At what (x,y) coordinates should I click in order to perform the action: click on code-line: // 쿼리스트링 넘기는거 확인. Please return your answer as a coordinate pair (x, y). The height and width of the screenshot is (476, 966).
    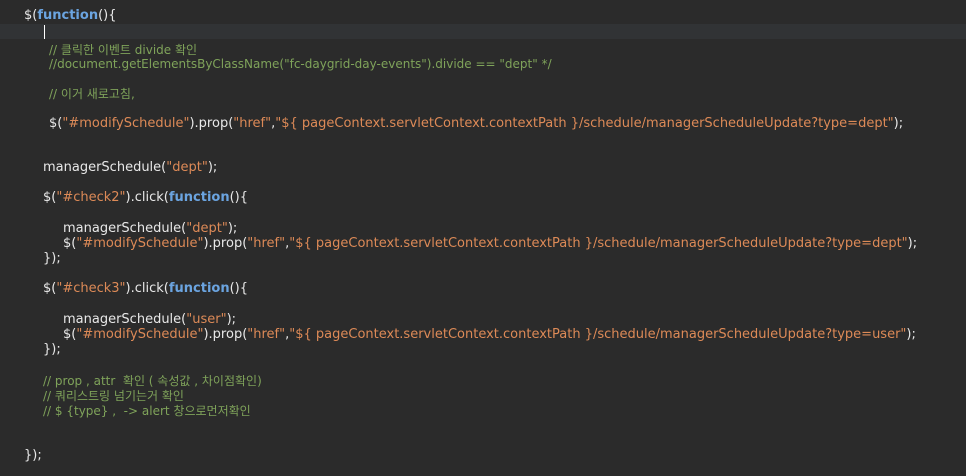
    Looking at the image, I should click on (483, 396).